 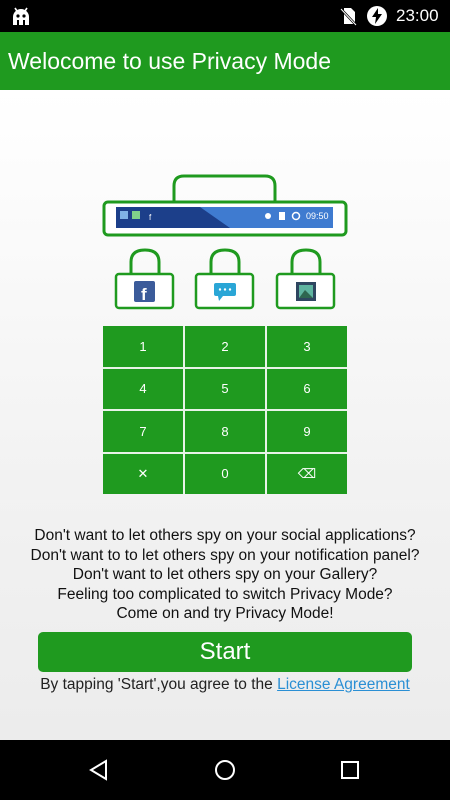 I want to click on facebook-lock: f, so click(x=144, y=279).